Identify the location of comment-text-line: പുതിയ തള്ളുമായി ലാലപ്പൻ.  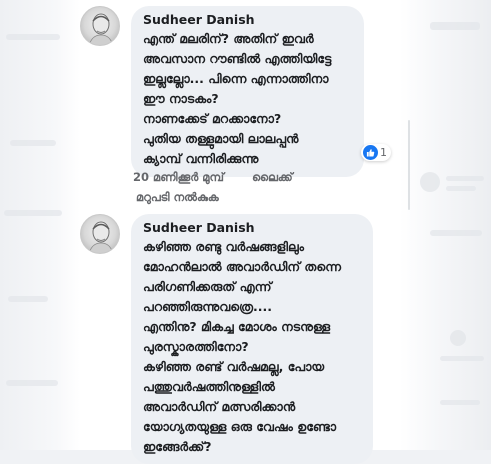
(221, 138).